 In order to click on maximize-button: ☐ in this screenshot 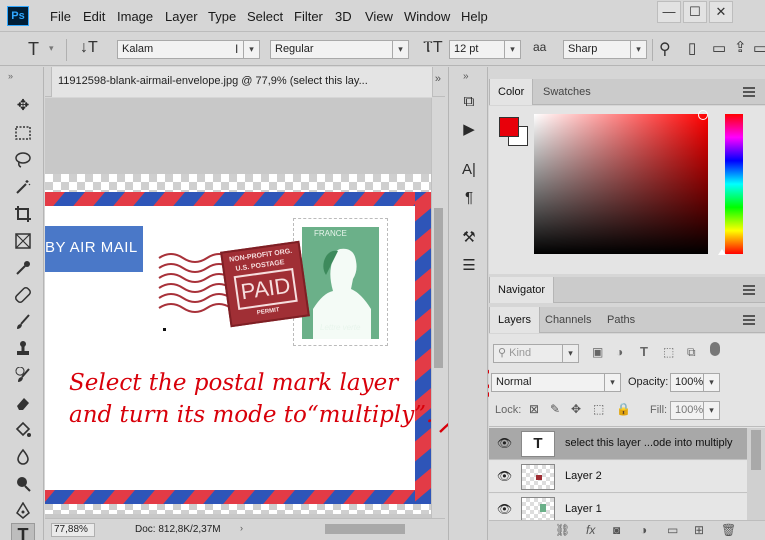, I will do `click(695, 12)`.